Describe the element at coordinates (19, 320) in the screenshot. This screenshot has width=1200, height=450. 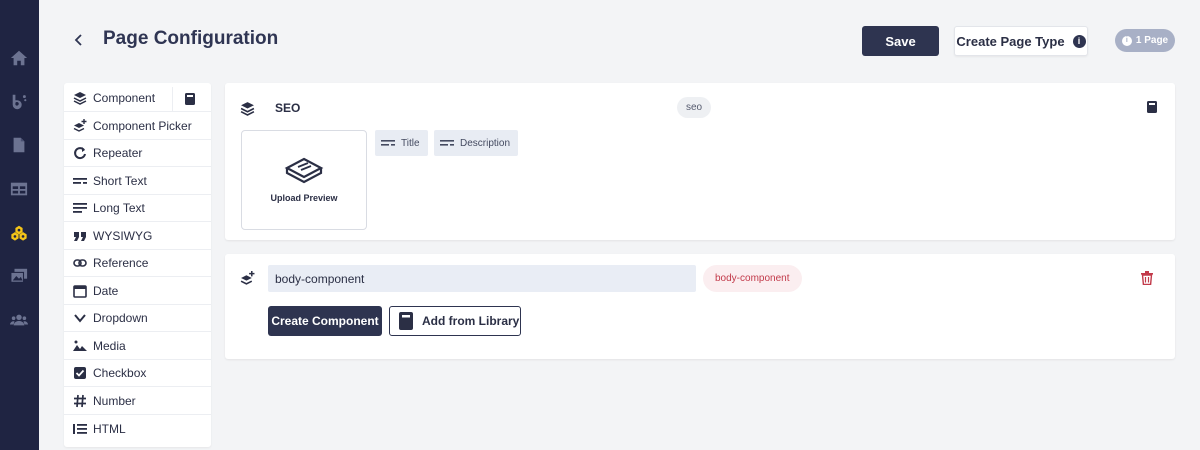
I see `users-icon` at that location.